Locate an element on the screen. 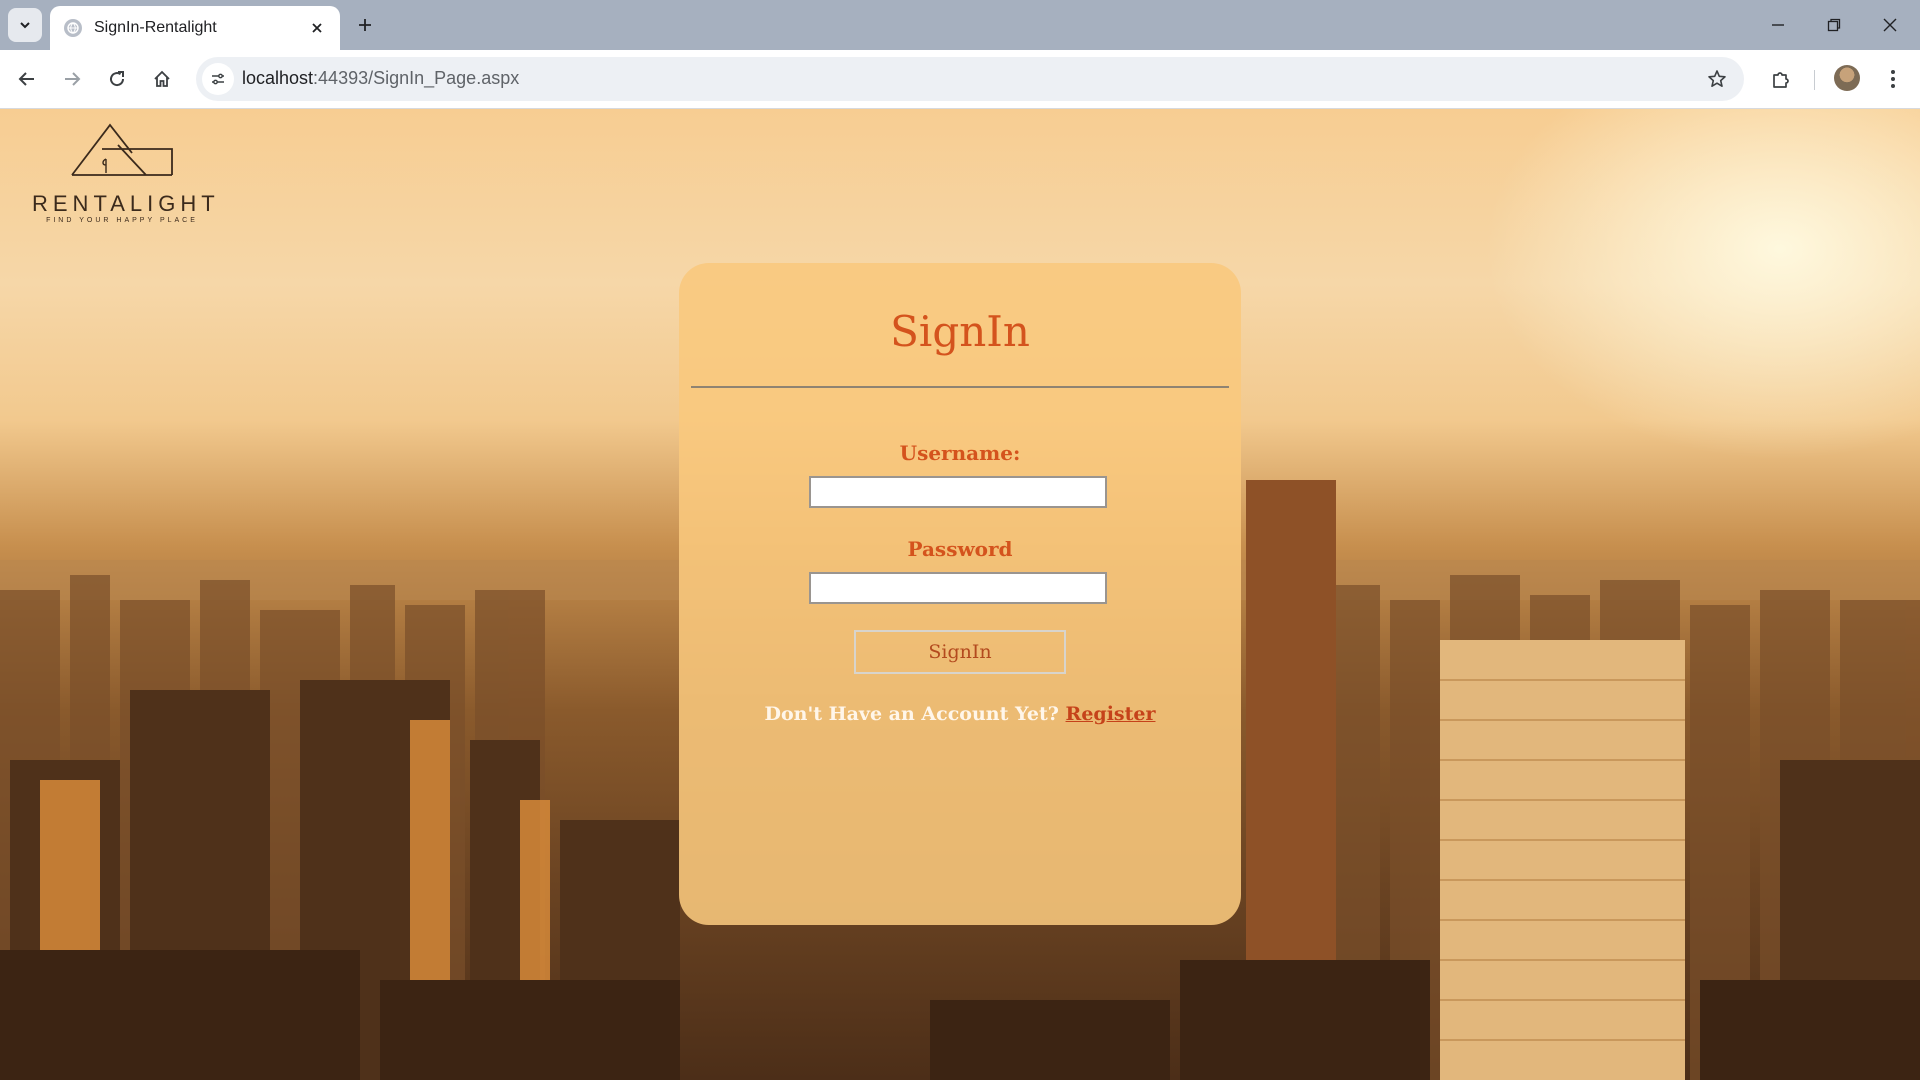 Image resolution: width=1920 pixels, height=1080 pixels. plus-icon is located at coordinates (365, 25).